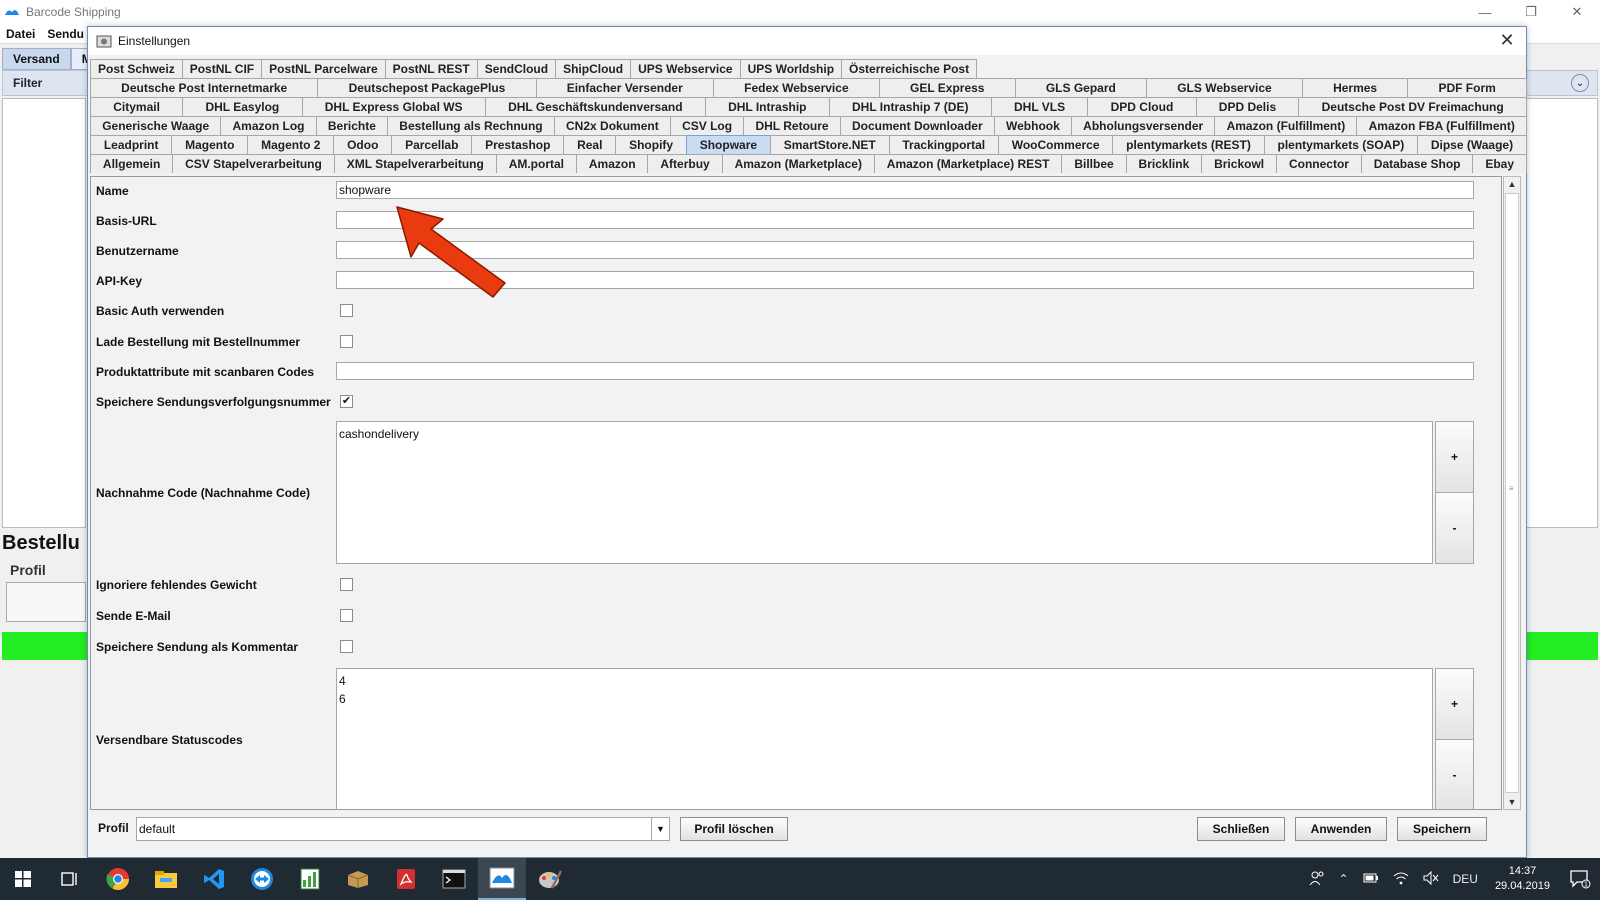 This screenshot has width=1600, height=900. What do you see at coordinates (136, 68) in the screenshot?
I see `tab-post-schweiz: Post Schweiz` at bounding box center [136, 68].